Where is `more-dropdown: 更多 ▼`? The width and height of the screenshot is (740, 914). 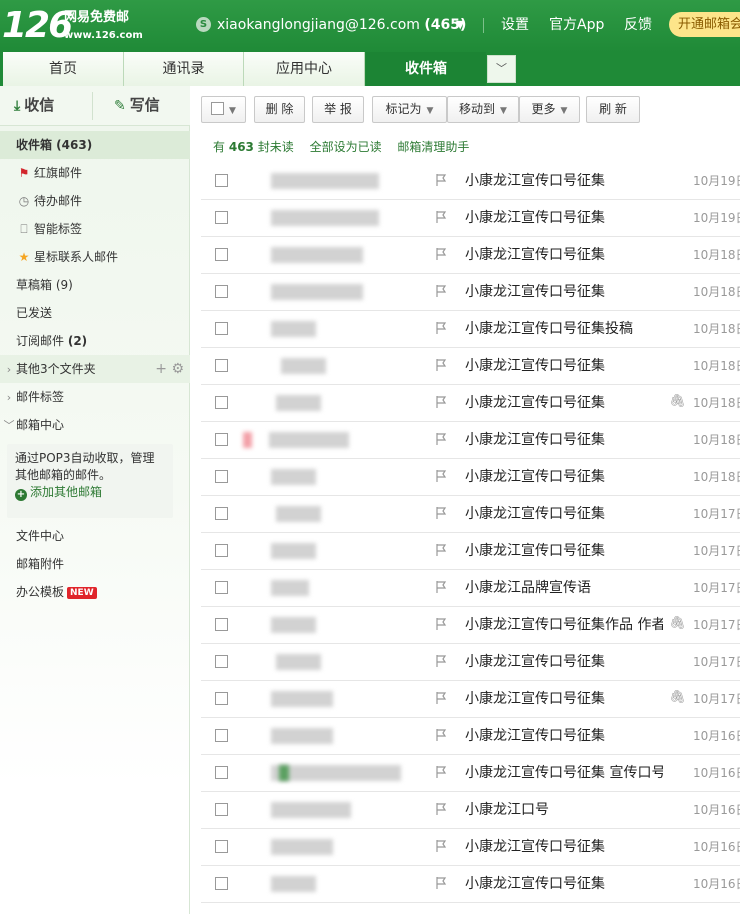 more-dropdown: 更多 ▼ is located at coordinates (549, 109).